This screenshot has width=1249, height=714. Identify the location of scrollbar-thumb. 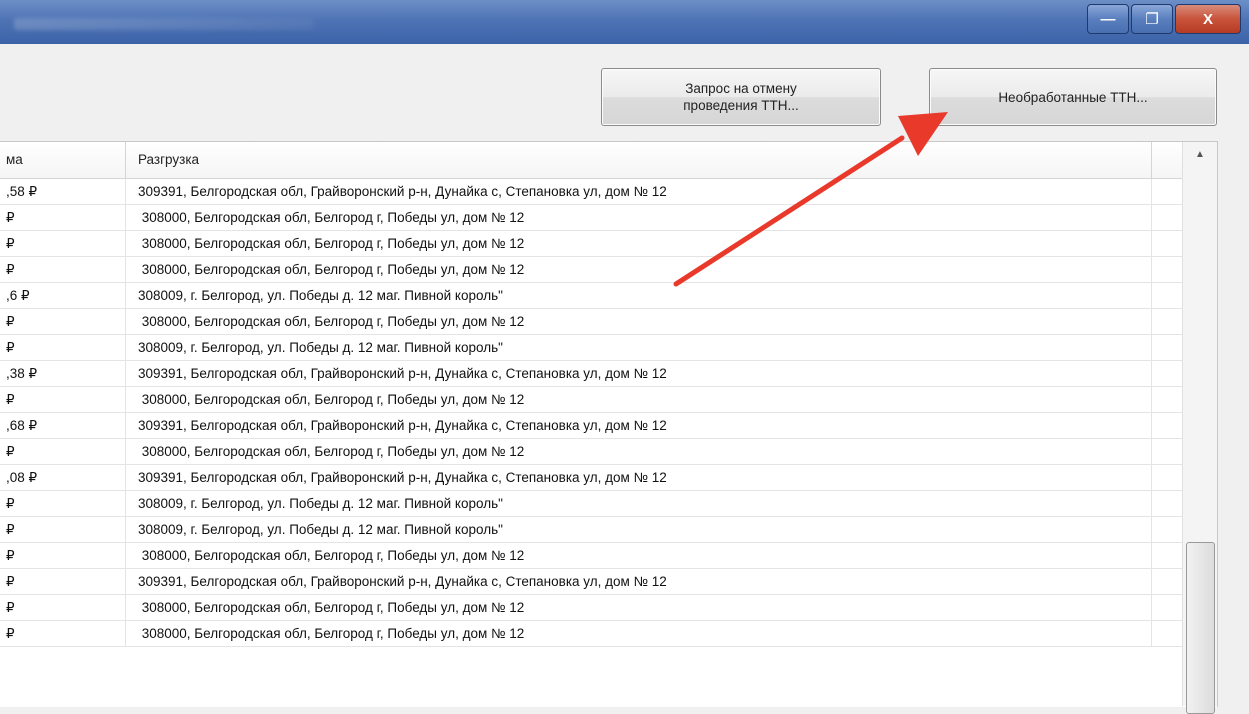
(1200, 628).